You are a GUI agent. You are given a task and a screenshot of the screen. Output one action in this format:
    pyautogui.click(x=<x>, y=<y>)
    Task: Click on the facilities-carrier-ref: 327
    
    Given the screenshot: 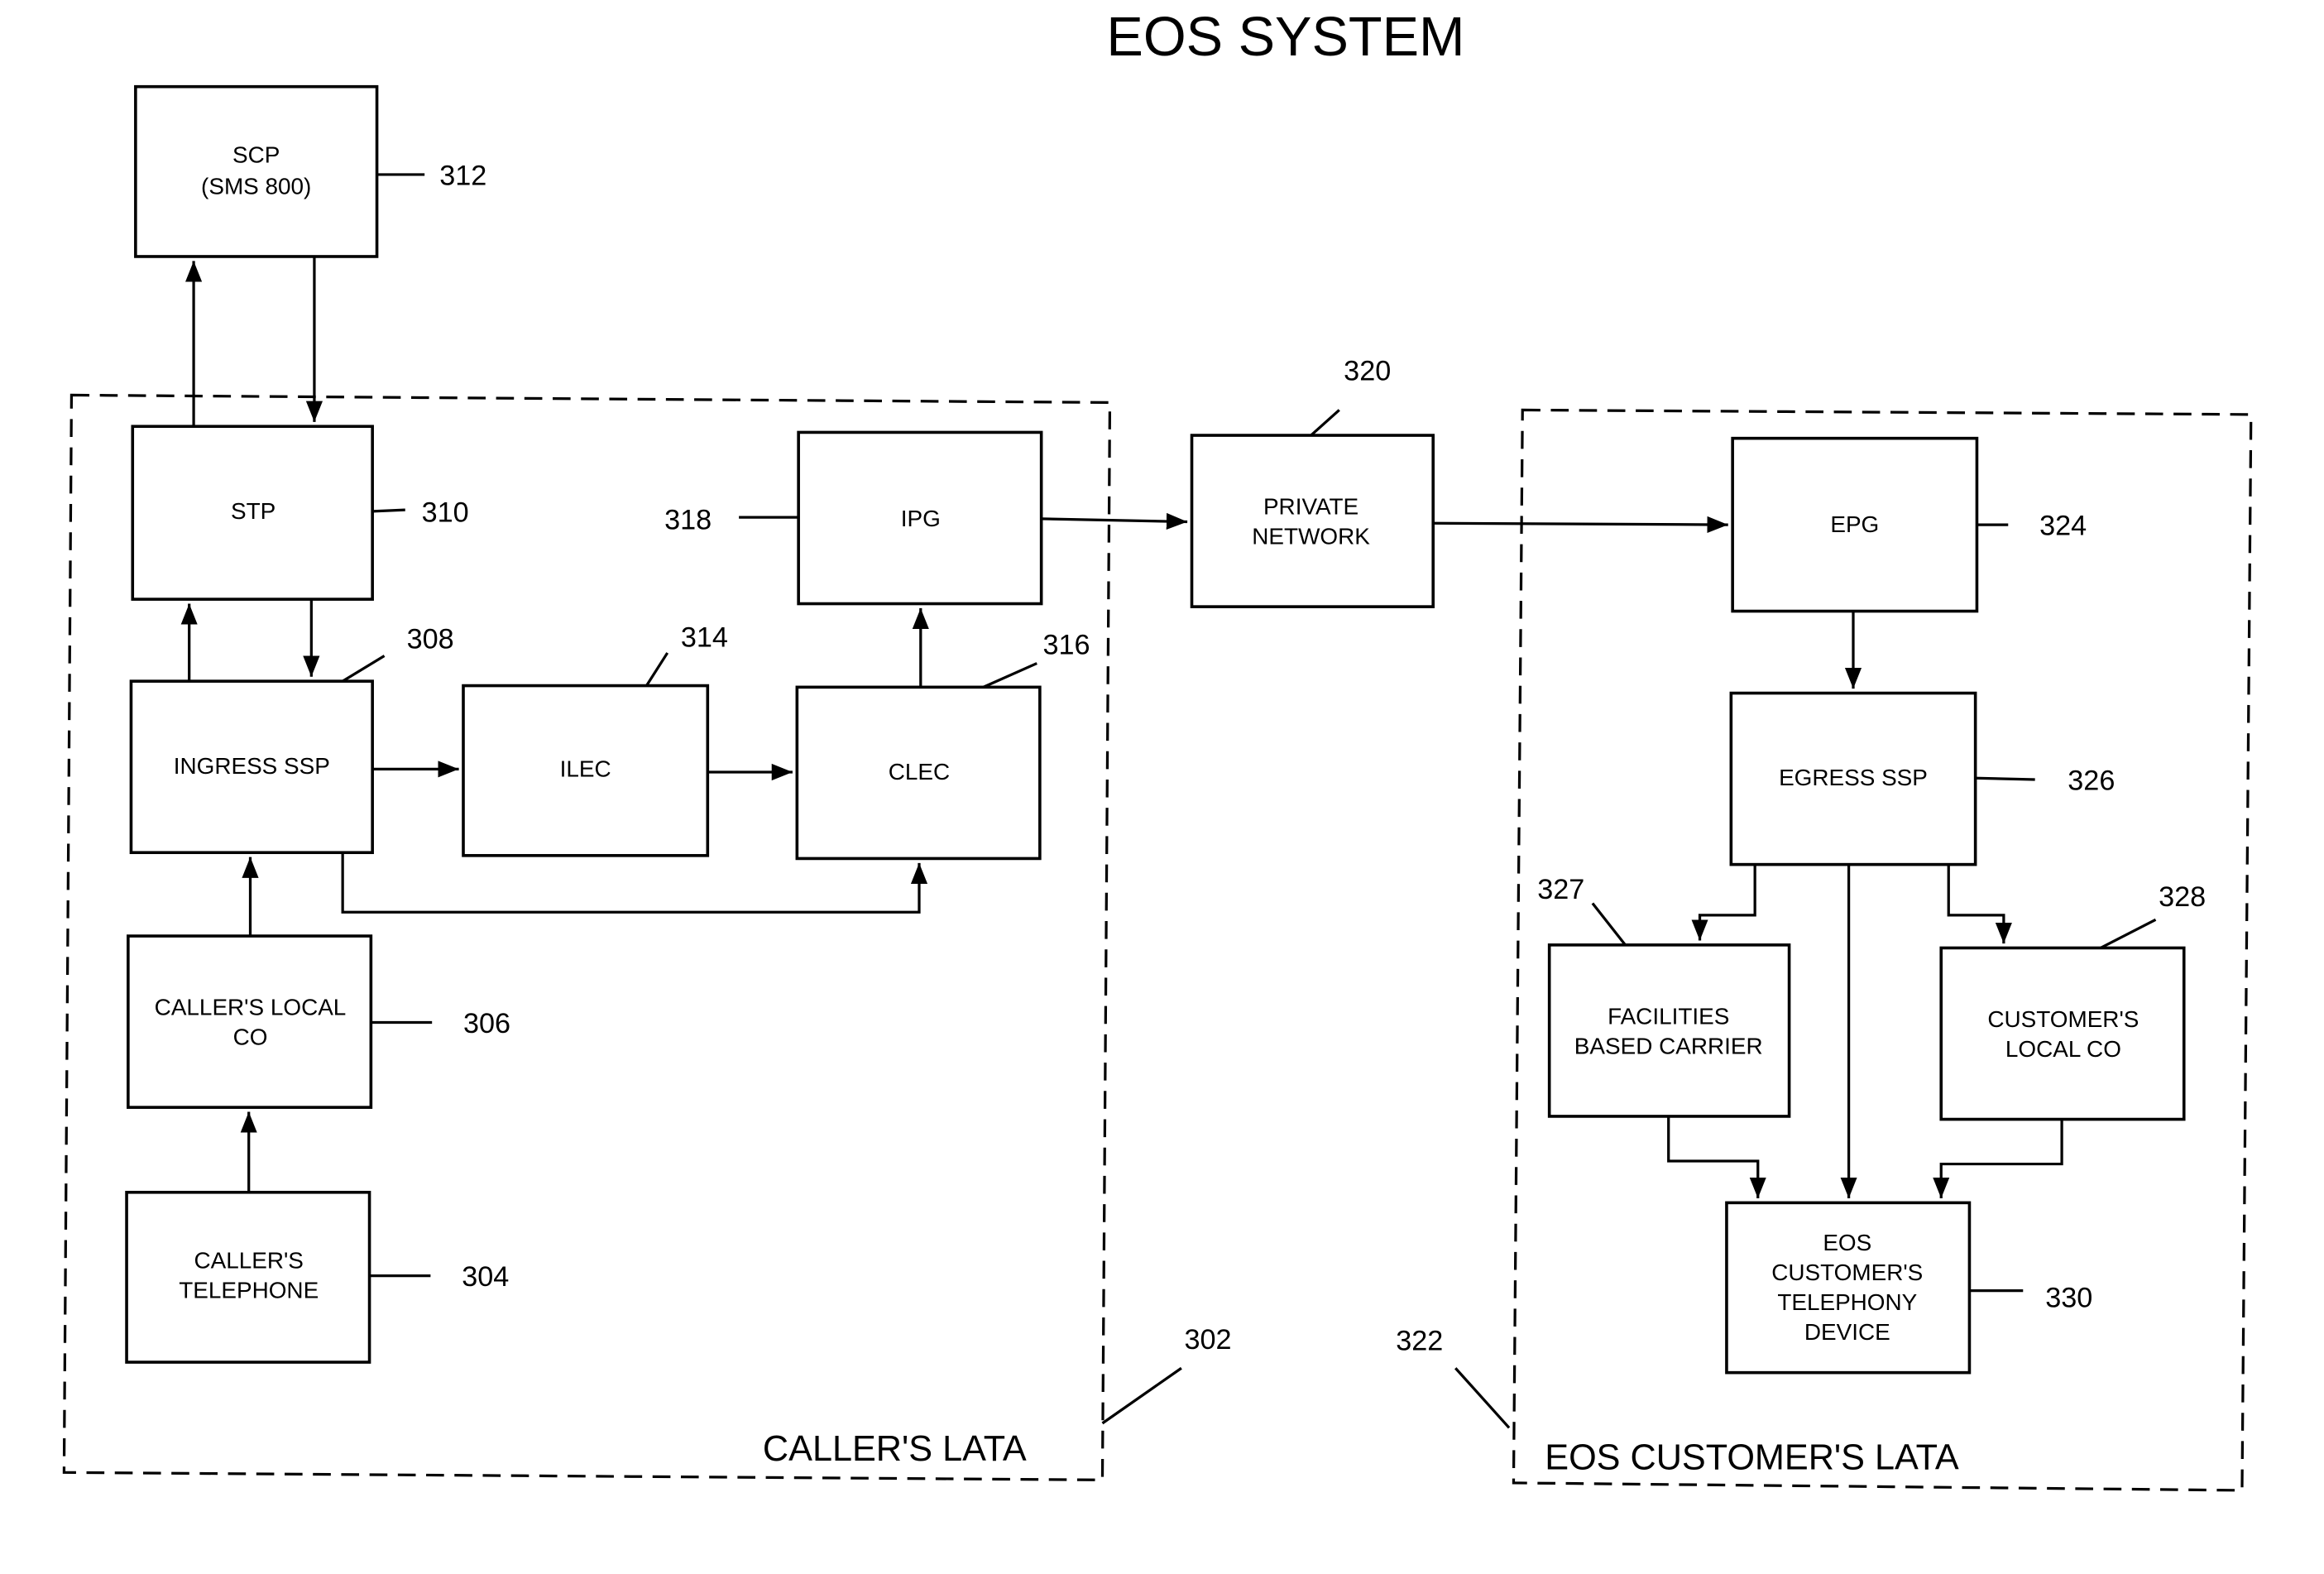 What is the action you would take?
    pyautogui.click(x=1560, y=889)
    